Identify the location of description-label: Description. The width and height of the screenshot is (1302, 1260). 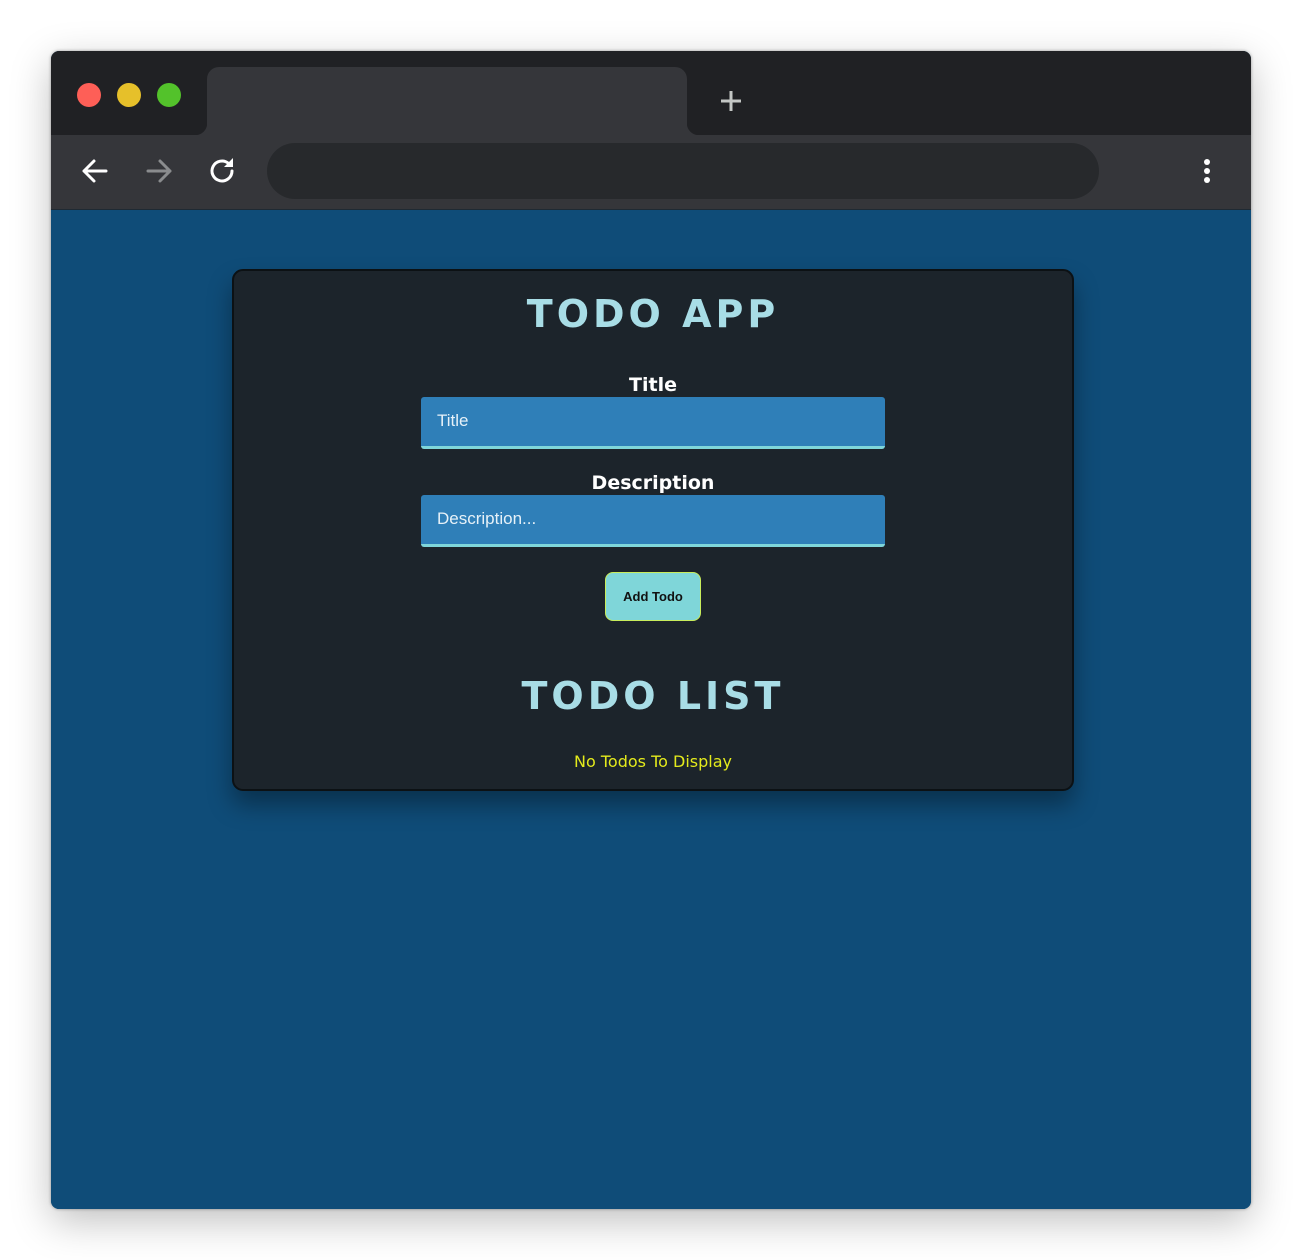
(653, 483).